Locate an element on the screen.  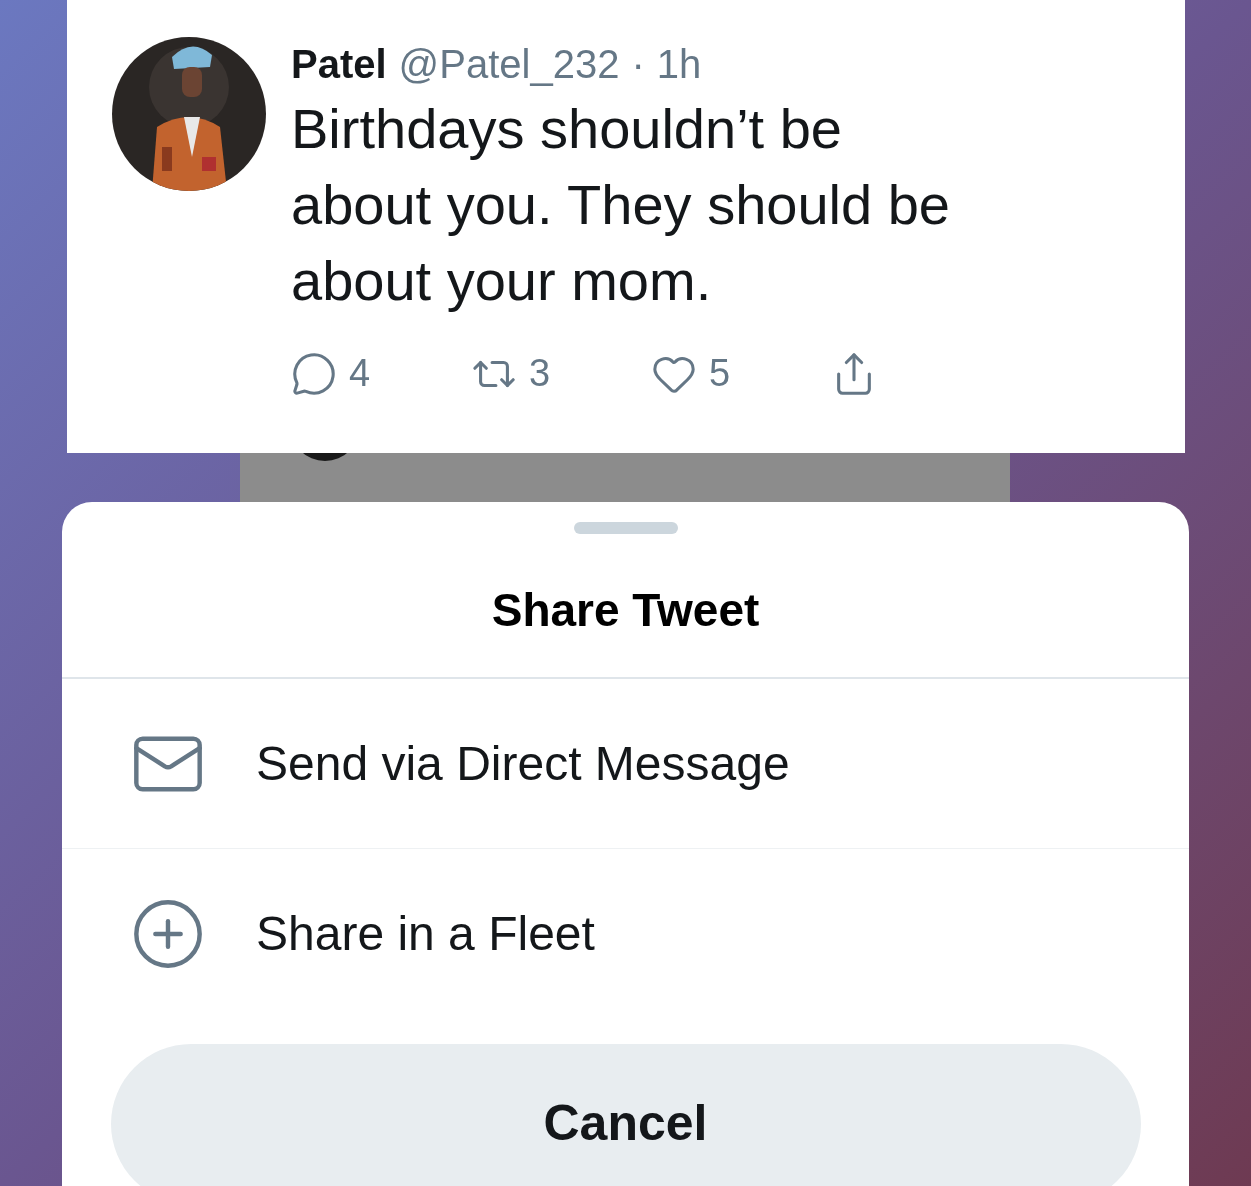
author-name: Patel is located at coordinates (339, 64).